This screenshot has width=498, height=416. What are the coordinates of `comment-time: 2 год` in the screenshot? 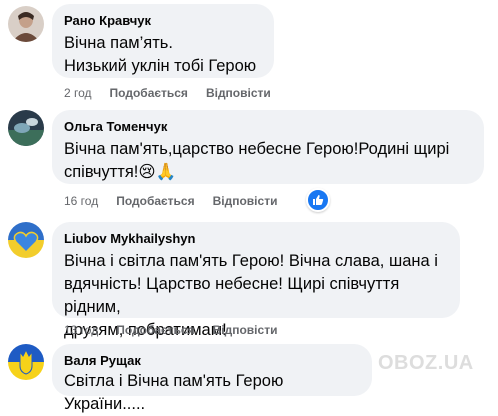 It's located at (78, 93).